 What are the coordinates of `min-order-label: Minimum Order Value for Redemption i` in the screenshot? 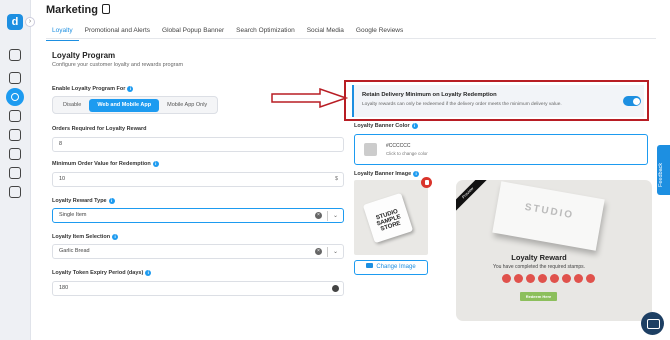 It's located at (105, 164).